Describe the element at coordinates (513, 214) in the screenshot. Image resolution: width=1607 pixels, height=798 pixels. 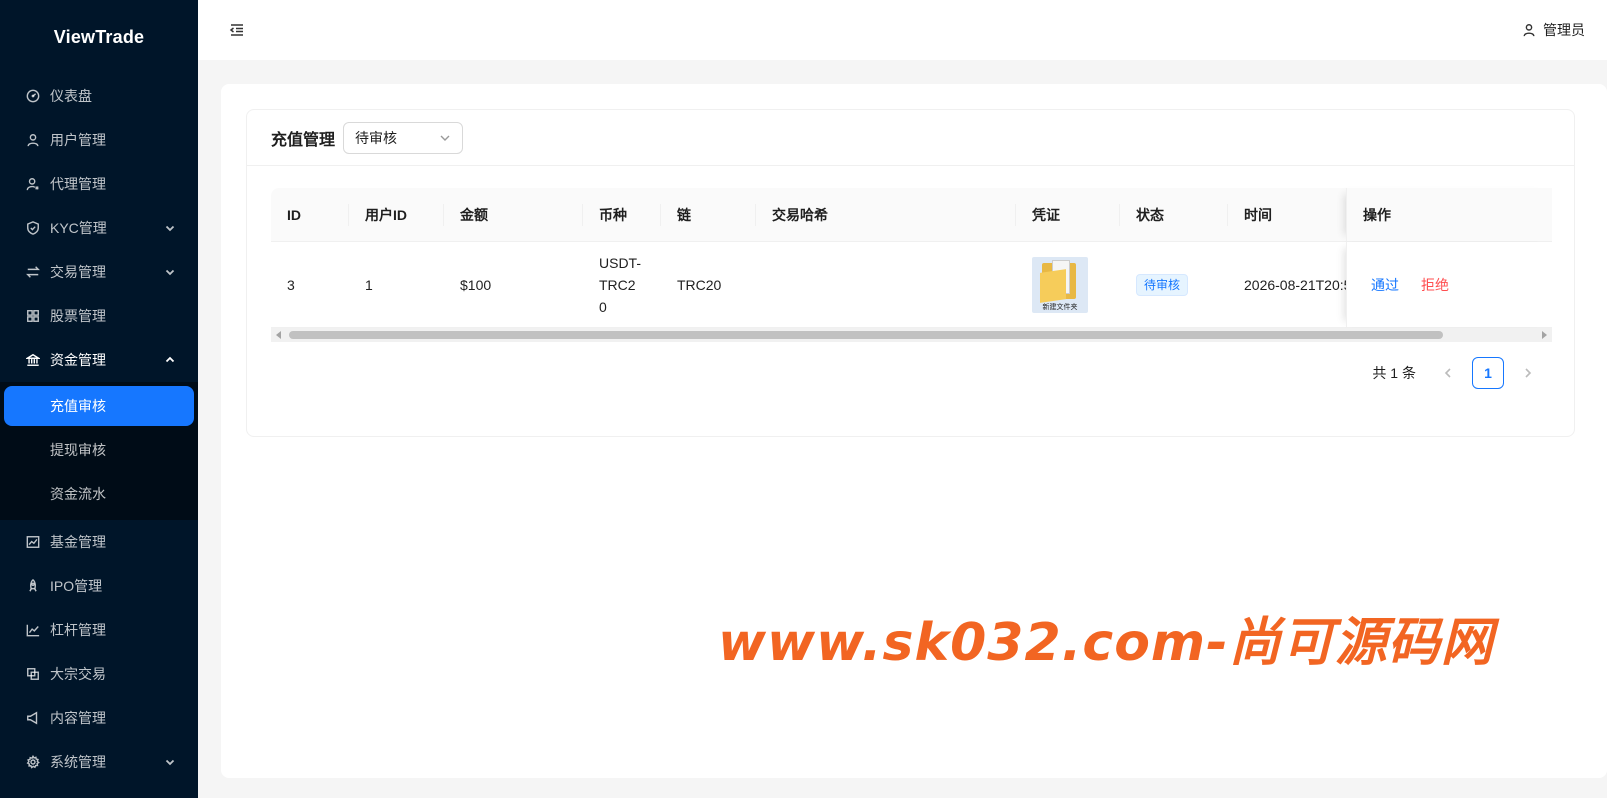
I see `col-header-amount: 金额` at that location.